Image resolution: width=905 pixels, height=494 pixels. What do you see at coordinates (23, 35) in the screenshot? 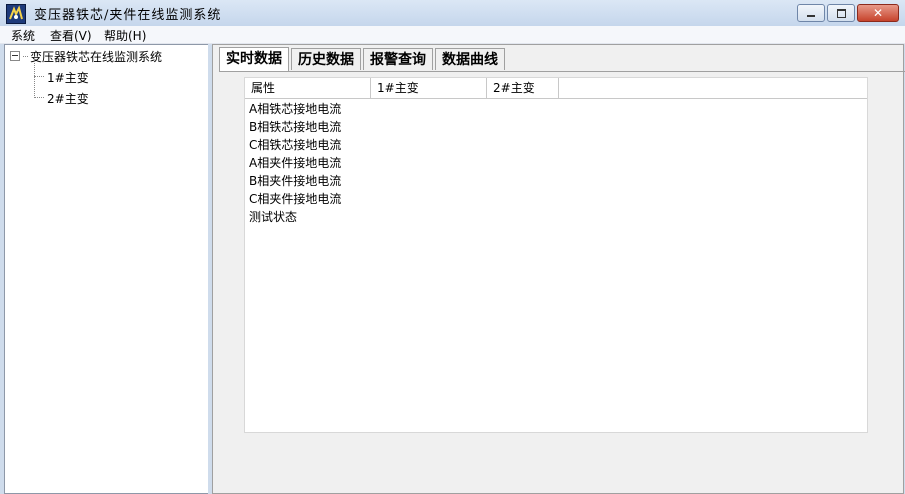
I see `menu-system: 系统` at bounding box center [23, 35].